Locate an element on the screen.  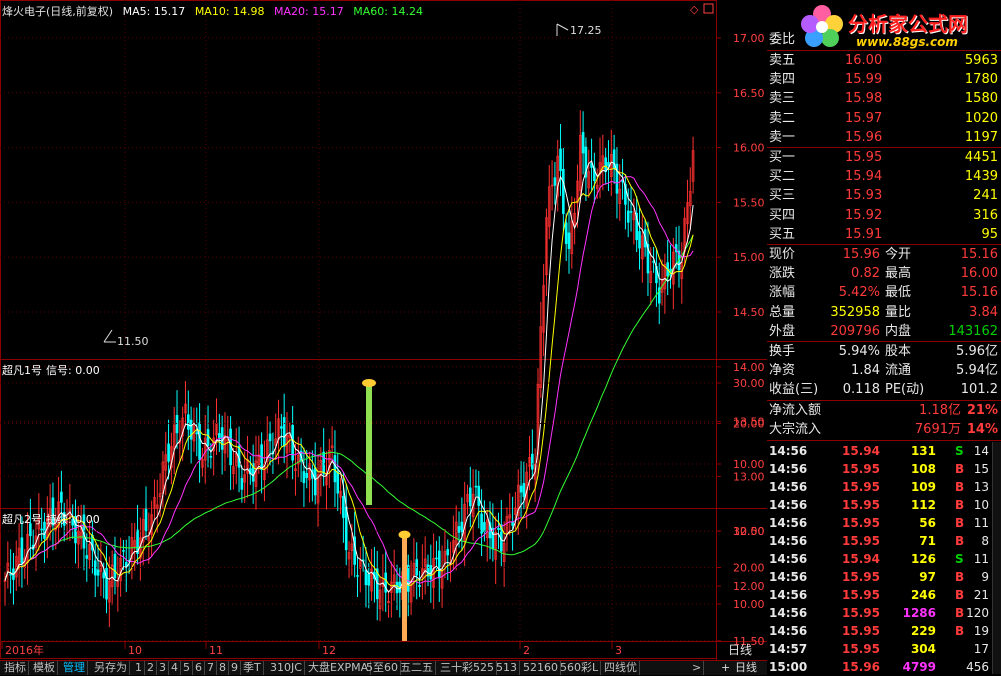
tab-9: 6 is located at coordinates (199, 668).